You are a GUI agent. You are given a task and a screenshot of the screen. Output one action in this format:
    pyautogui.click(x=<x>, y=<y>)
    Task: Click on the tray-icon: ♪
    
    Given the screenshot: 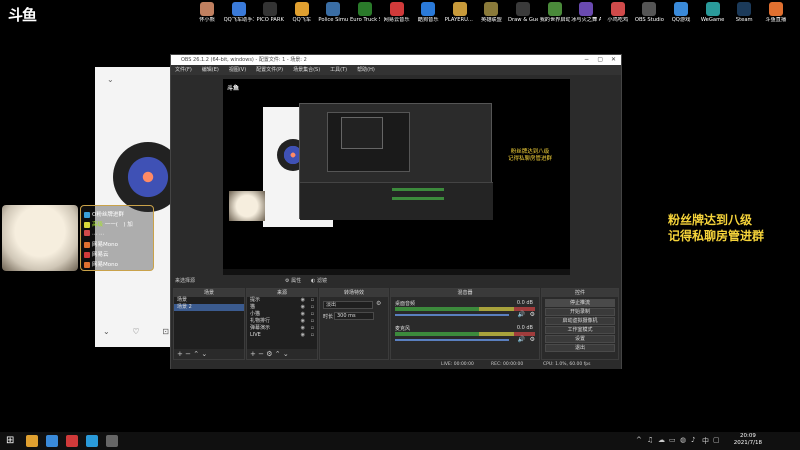 What is the action you would take?
    pyautogui.click(x=693, y=440)
    